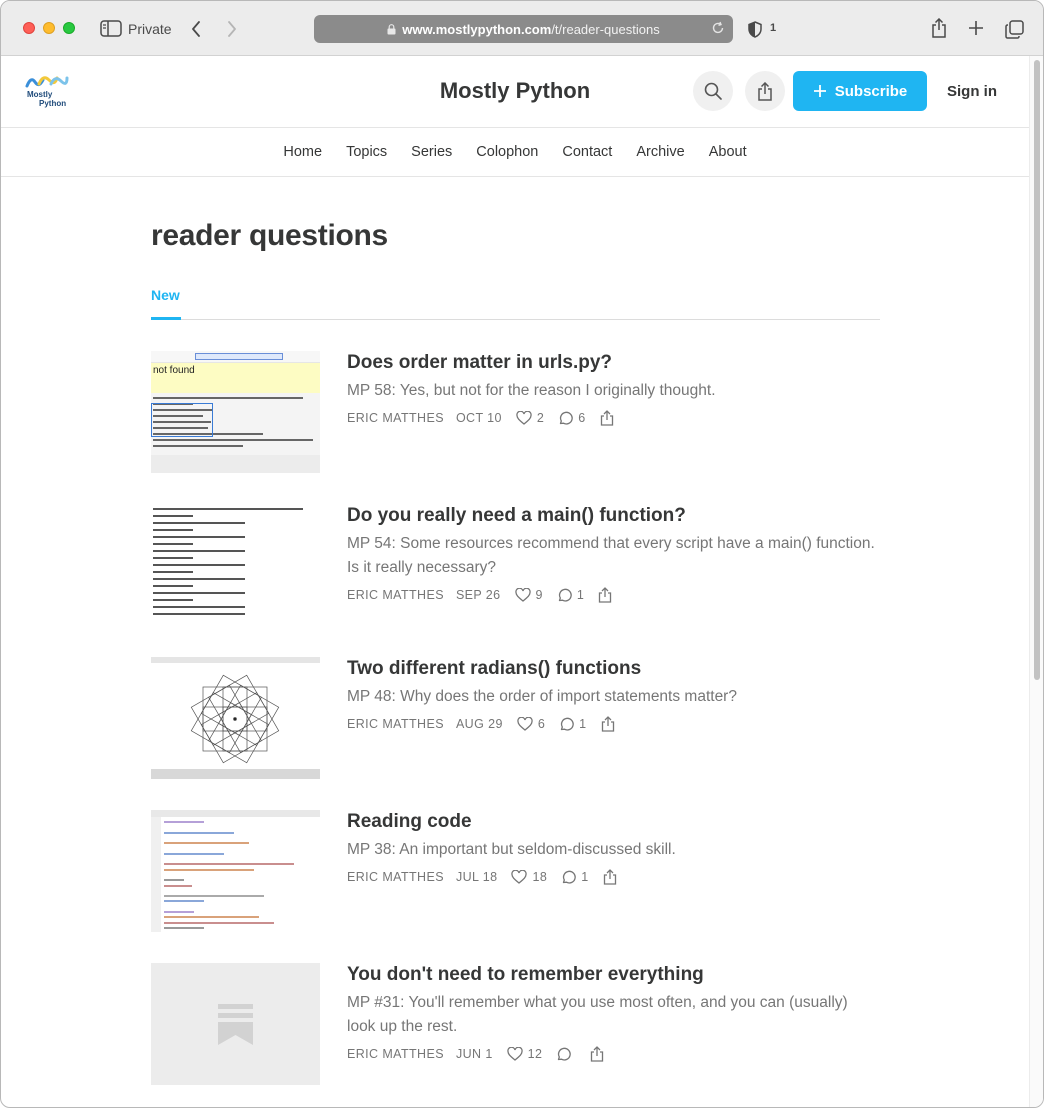 Image resolution: width=1044 pixels, height=1108 pixels. Describe the element at coordinates (174, 370) in the screenshot. I see `thumb-error-text: not found` at that location.